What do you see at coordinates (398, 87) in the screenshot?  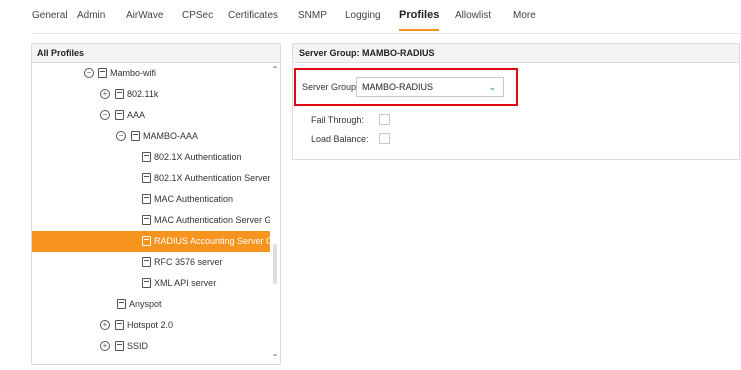 I see `server-group-value: MAMBO-RADIUS` at bounding box center [398, 87].